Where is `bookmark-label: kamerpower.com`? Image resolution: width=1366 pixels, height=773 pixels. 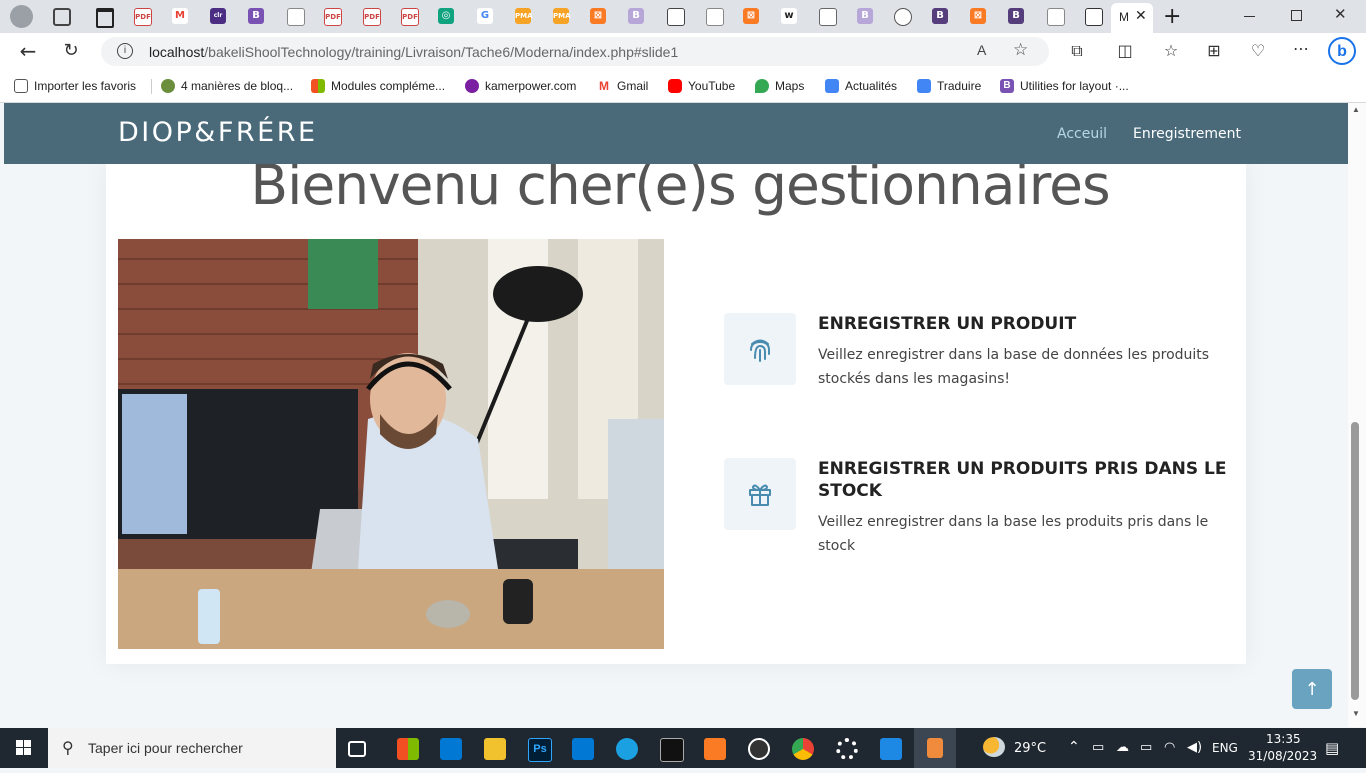
bookmark-label: kamerpower.com is located at coordinates (531, 86).